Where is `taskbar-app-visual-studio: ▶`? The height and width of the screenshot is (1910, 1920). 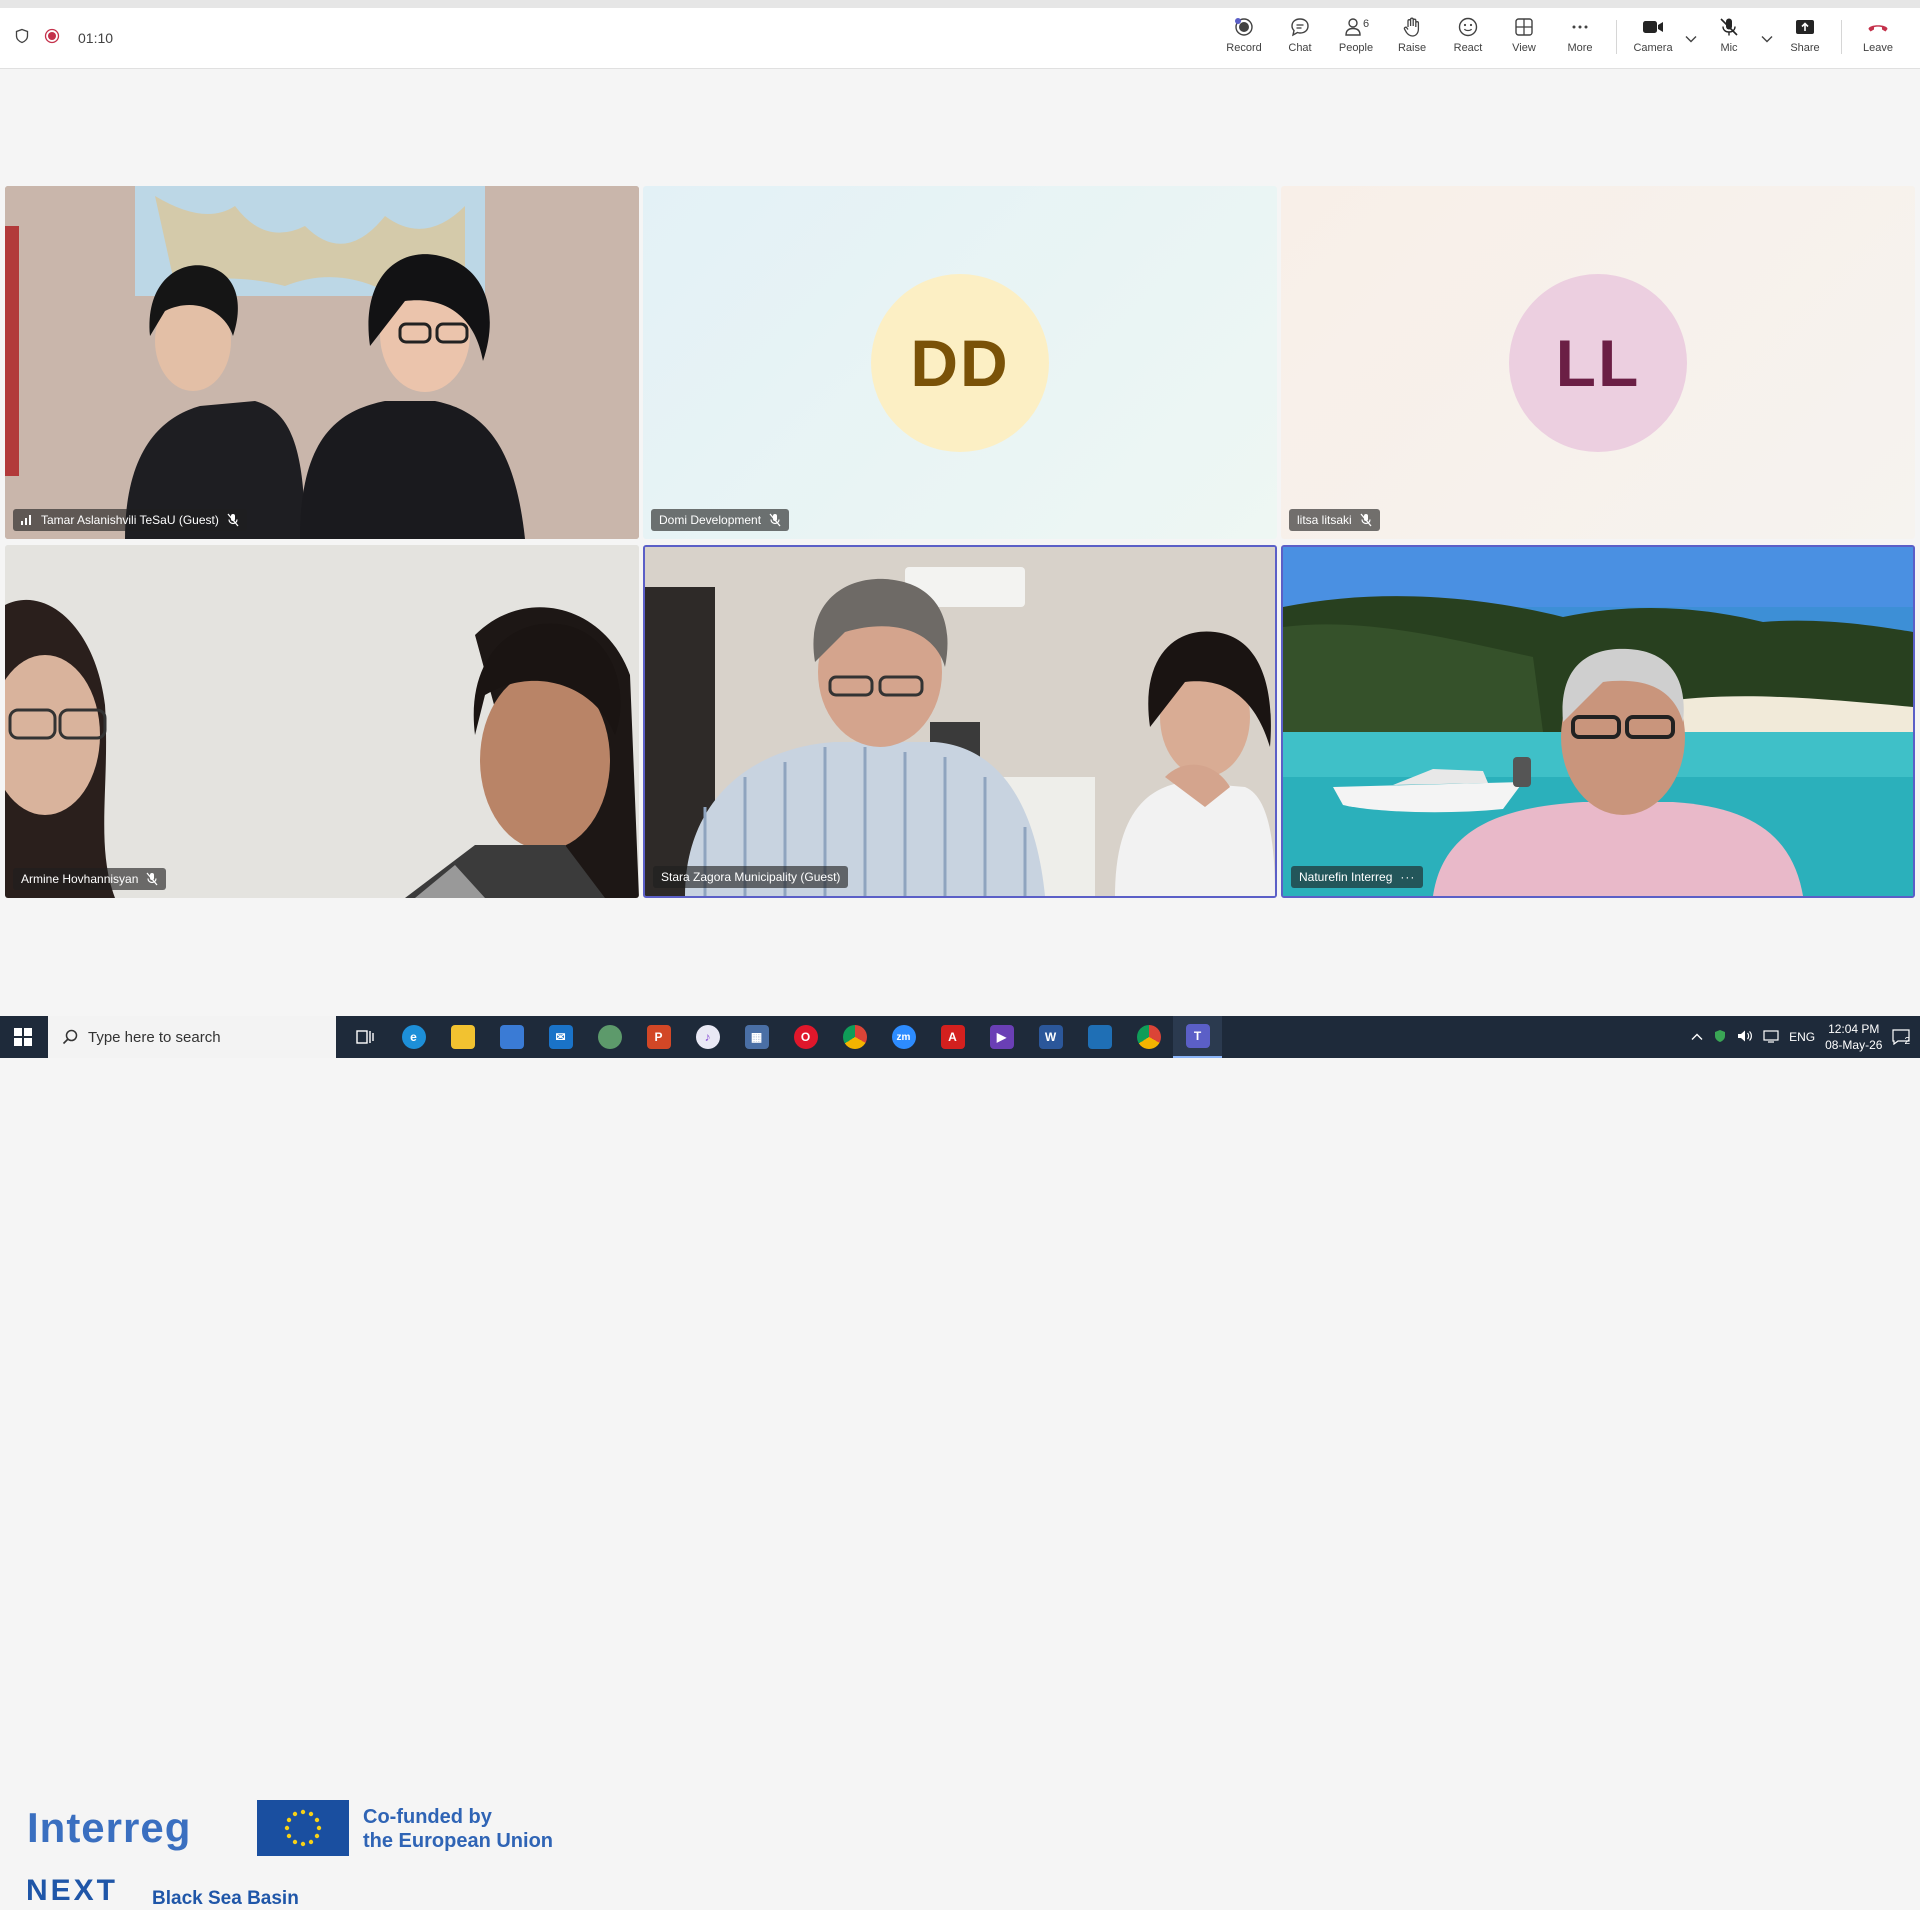
taskbar-app-visual-studio: ▶ is located at coordinates (1001, 1037).